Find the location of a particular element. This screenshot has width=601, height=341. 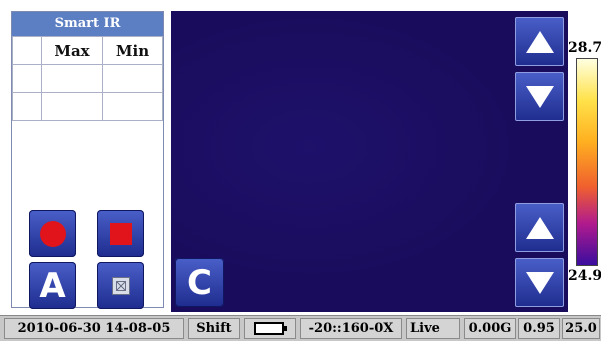

max-header: Max is located at coordinates (72, 50).